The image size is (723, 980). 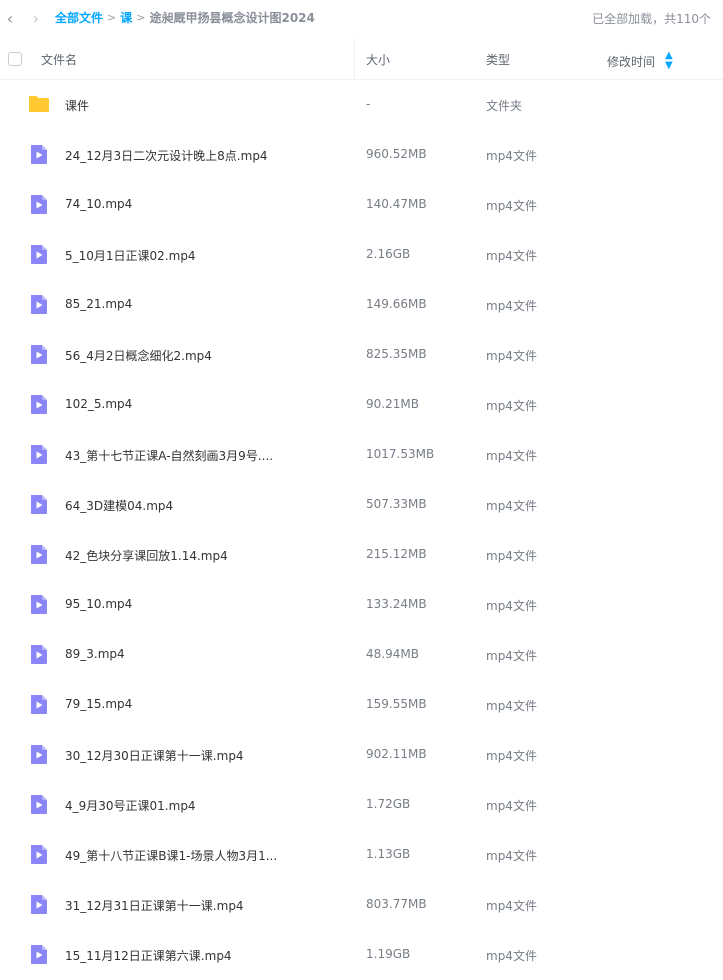 I want to click on column-header-size: 大小, so click(x=378, y=59).